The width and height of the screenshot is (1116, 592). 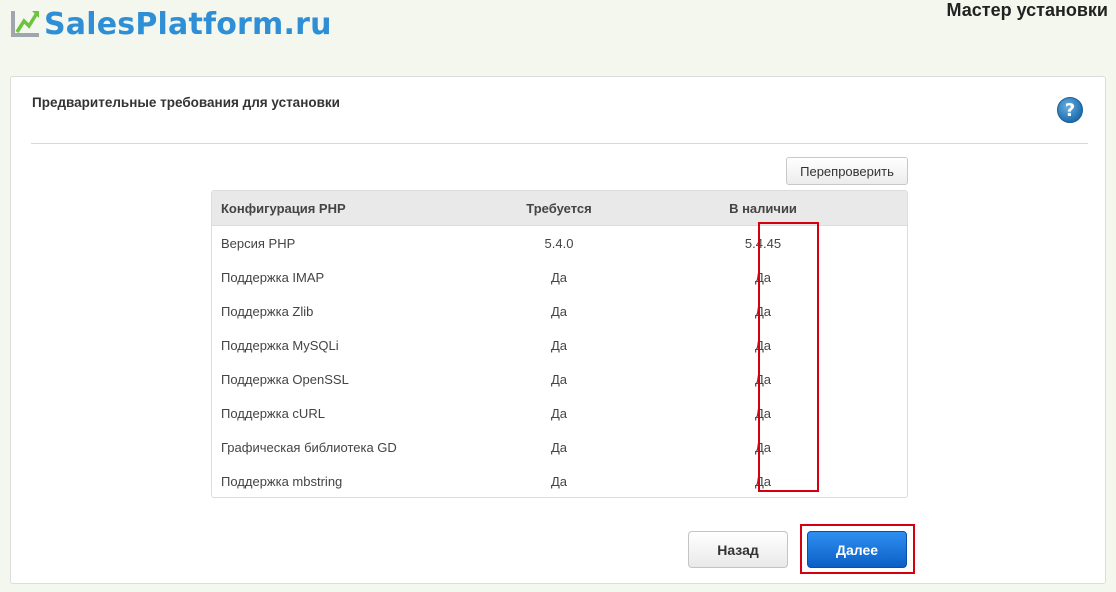 I want to click on logo: SalesPlatform.ru, so click(x=170, y=24).